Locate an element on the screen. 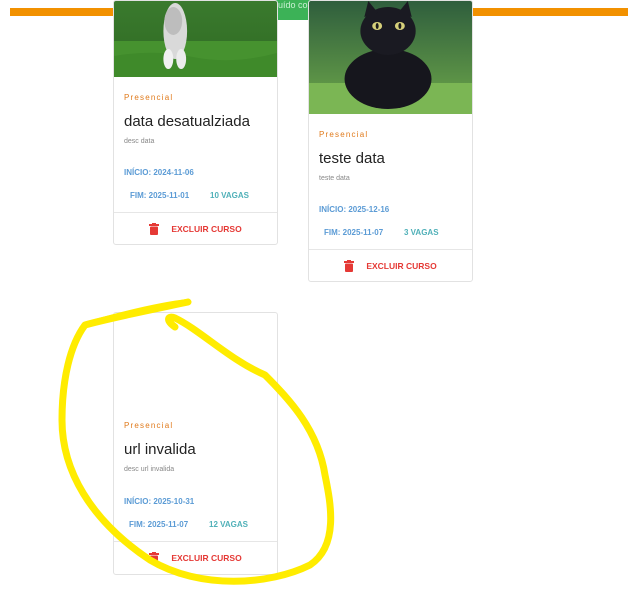 The height and width of the screenshot is (589, 628). broken-image is located at coordinates (195, 361).